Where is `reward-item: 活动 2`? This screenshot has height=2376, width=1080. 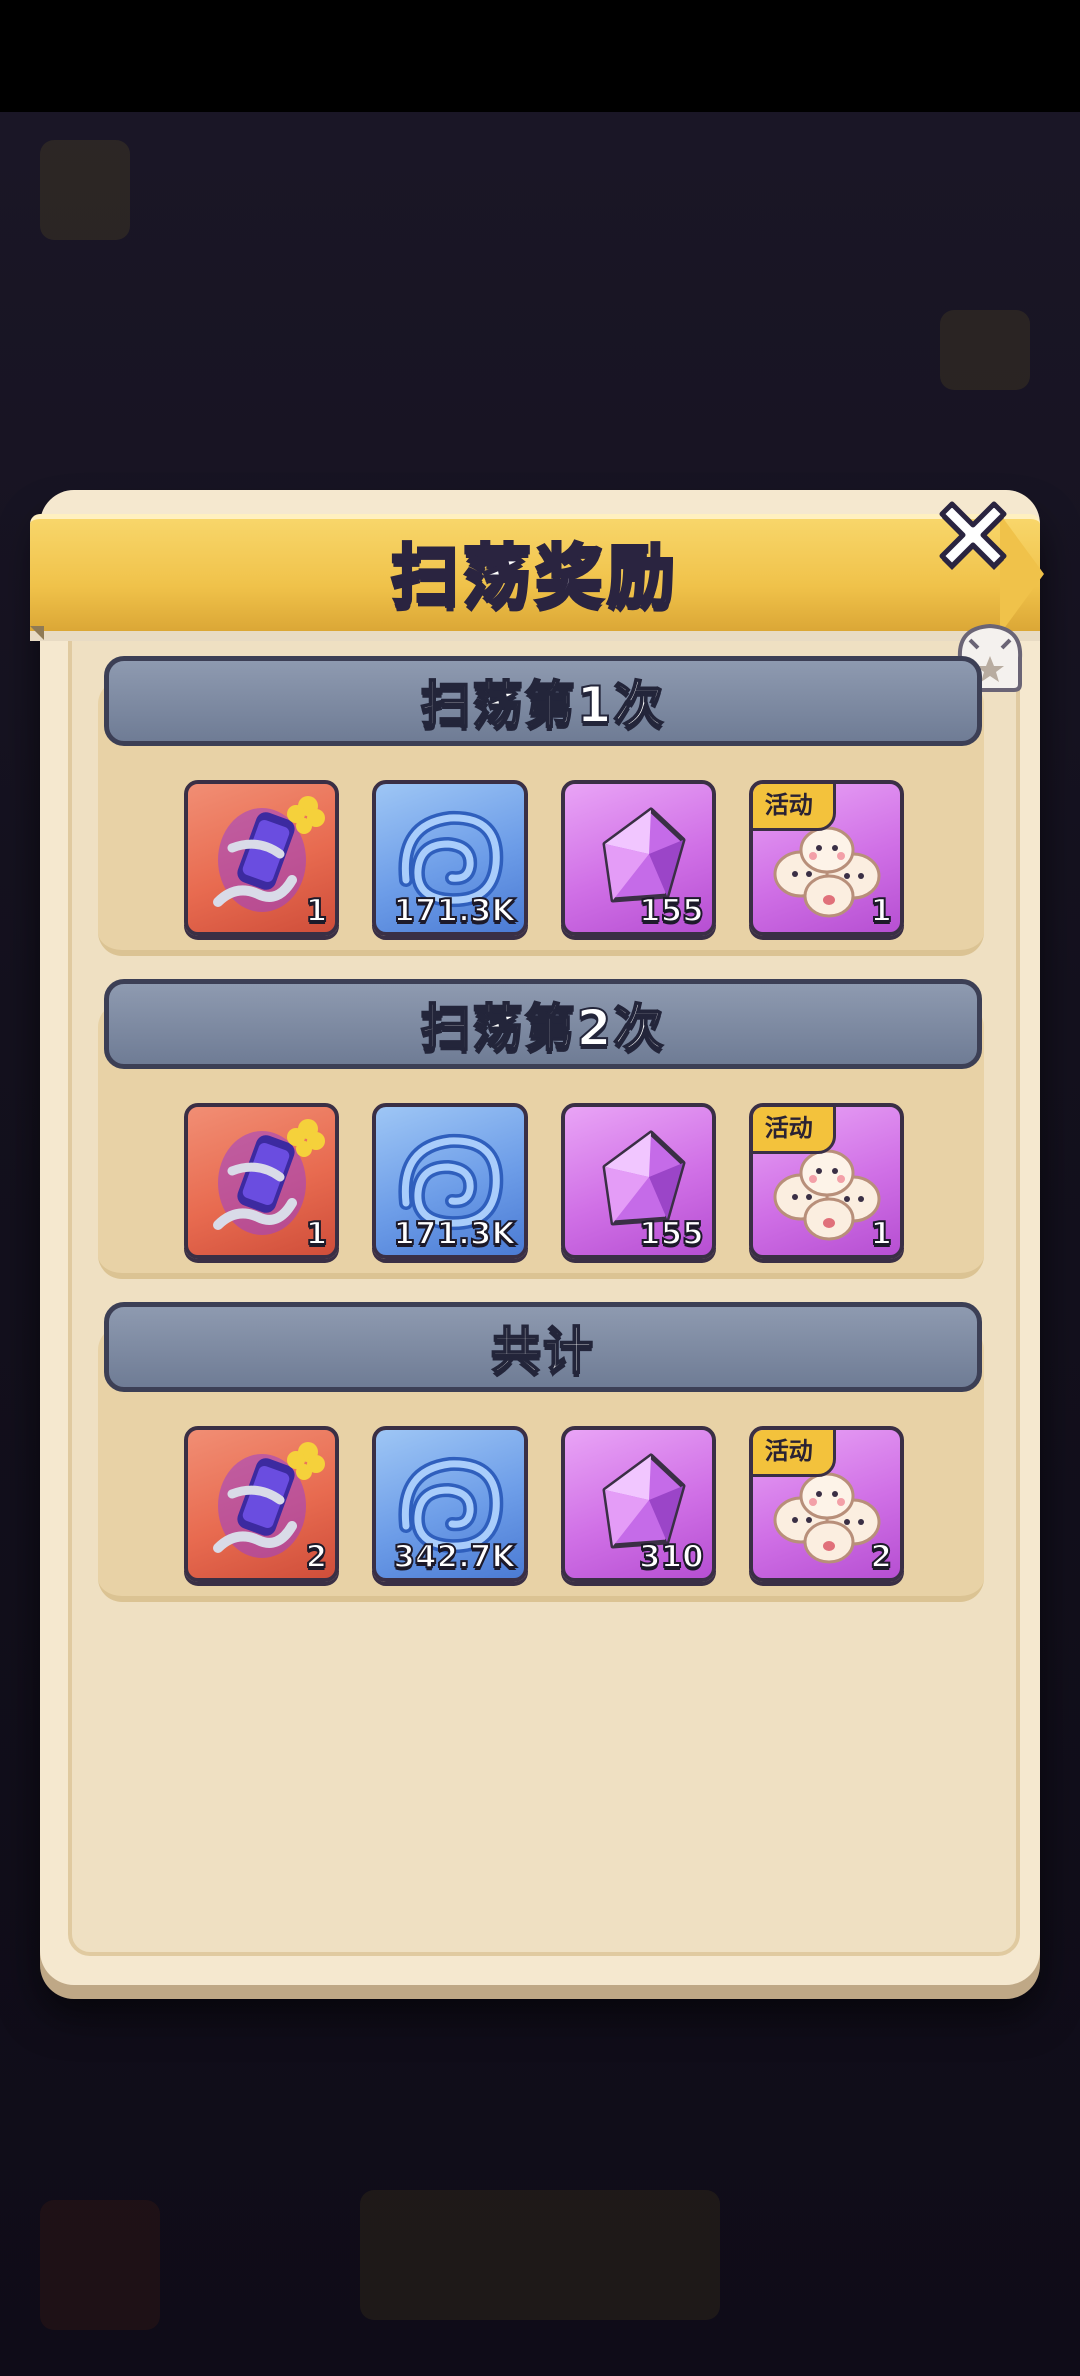 reward-item: 活动 2 is located at coordinates (826, 1504).